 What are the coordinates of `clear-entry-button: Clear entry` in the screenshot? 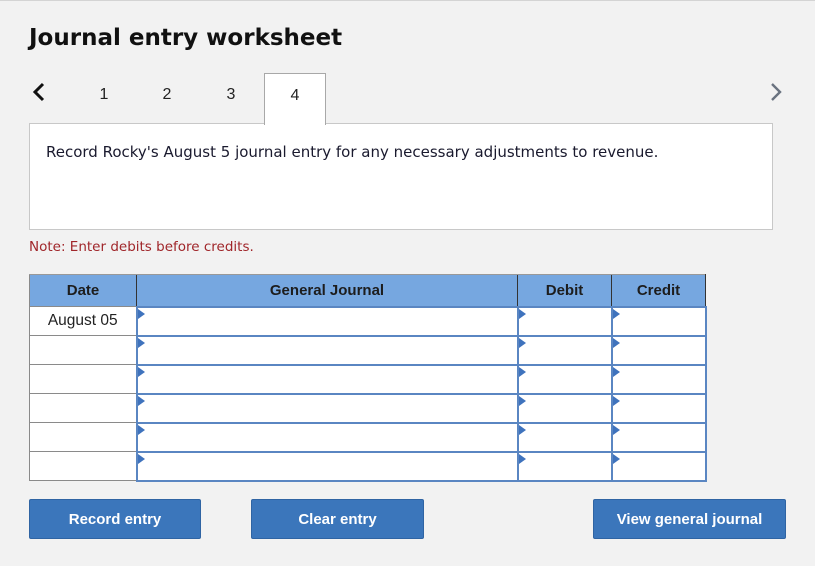 It's located at (337, 519).